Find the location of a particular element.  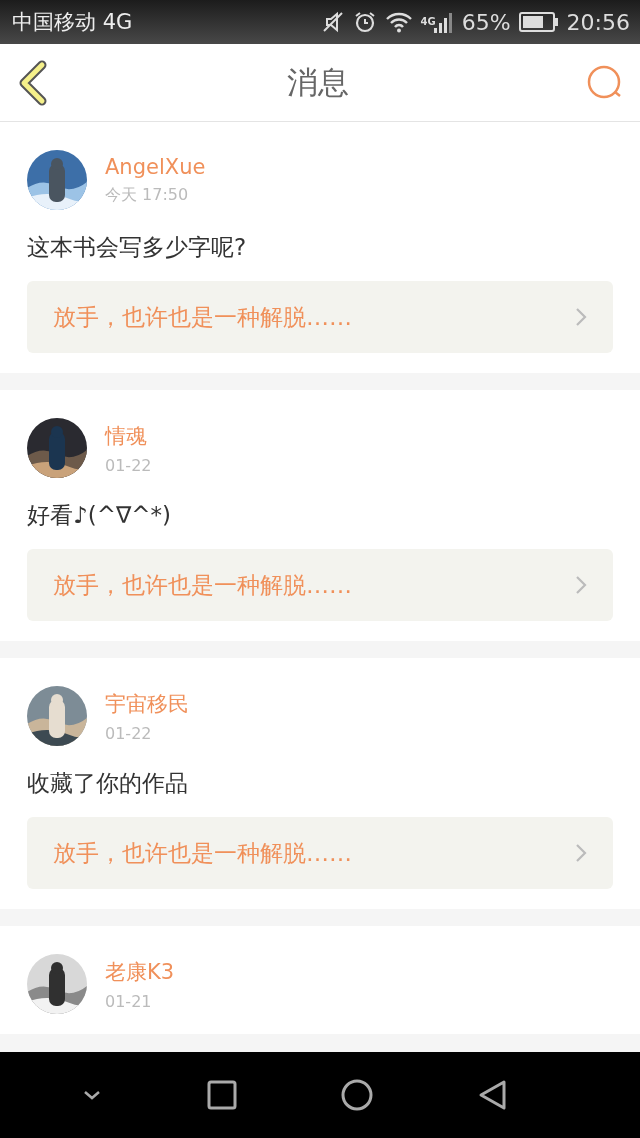

message-text: 收藏了你的作品 is located at coordinates (108, 783).